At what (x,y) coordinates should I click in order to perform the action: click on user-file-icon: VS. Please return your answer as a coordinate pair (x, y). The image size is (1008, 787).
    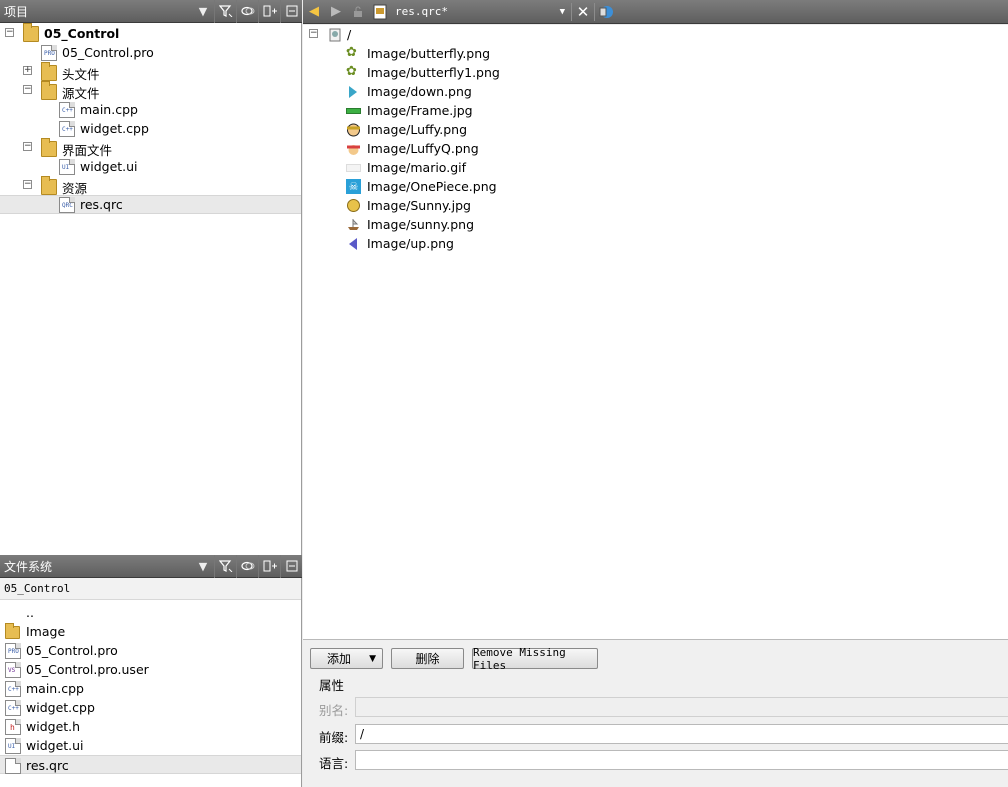
    Looking at the image, I should click on (13, 670).